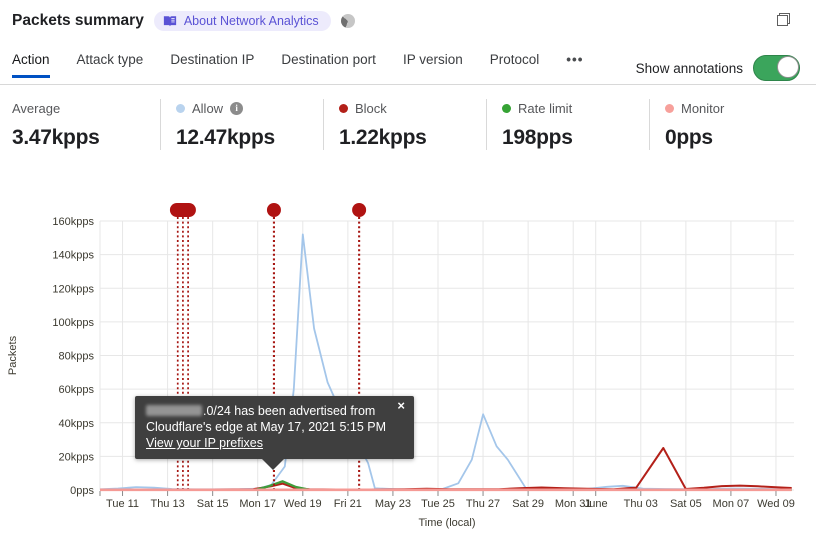  What do you see at coordinates (77, 424) in the screenshot?
I see `y-tick-label: 40kpps` at bounding box center [77, 424].